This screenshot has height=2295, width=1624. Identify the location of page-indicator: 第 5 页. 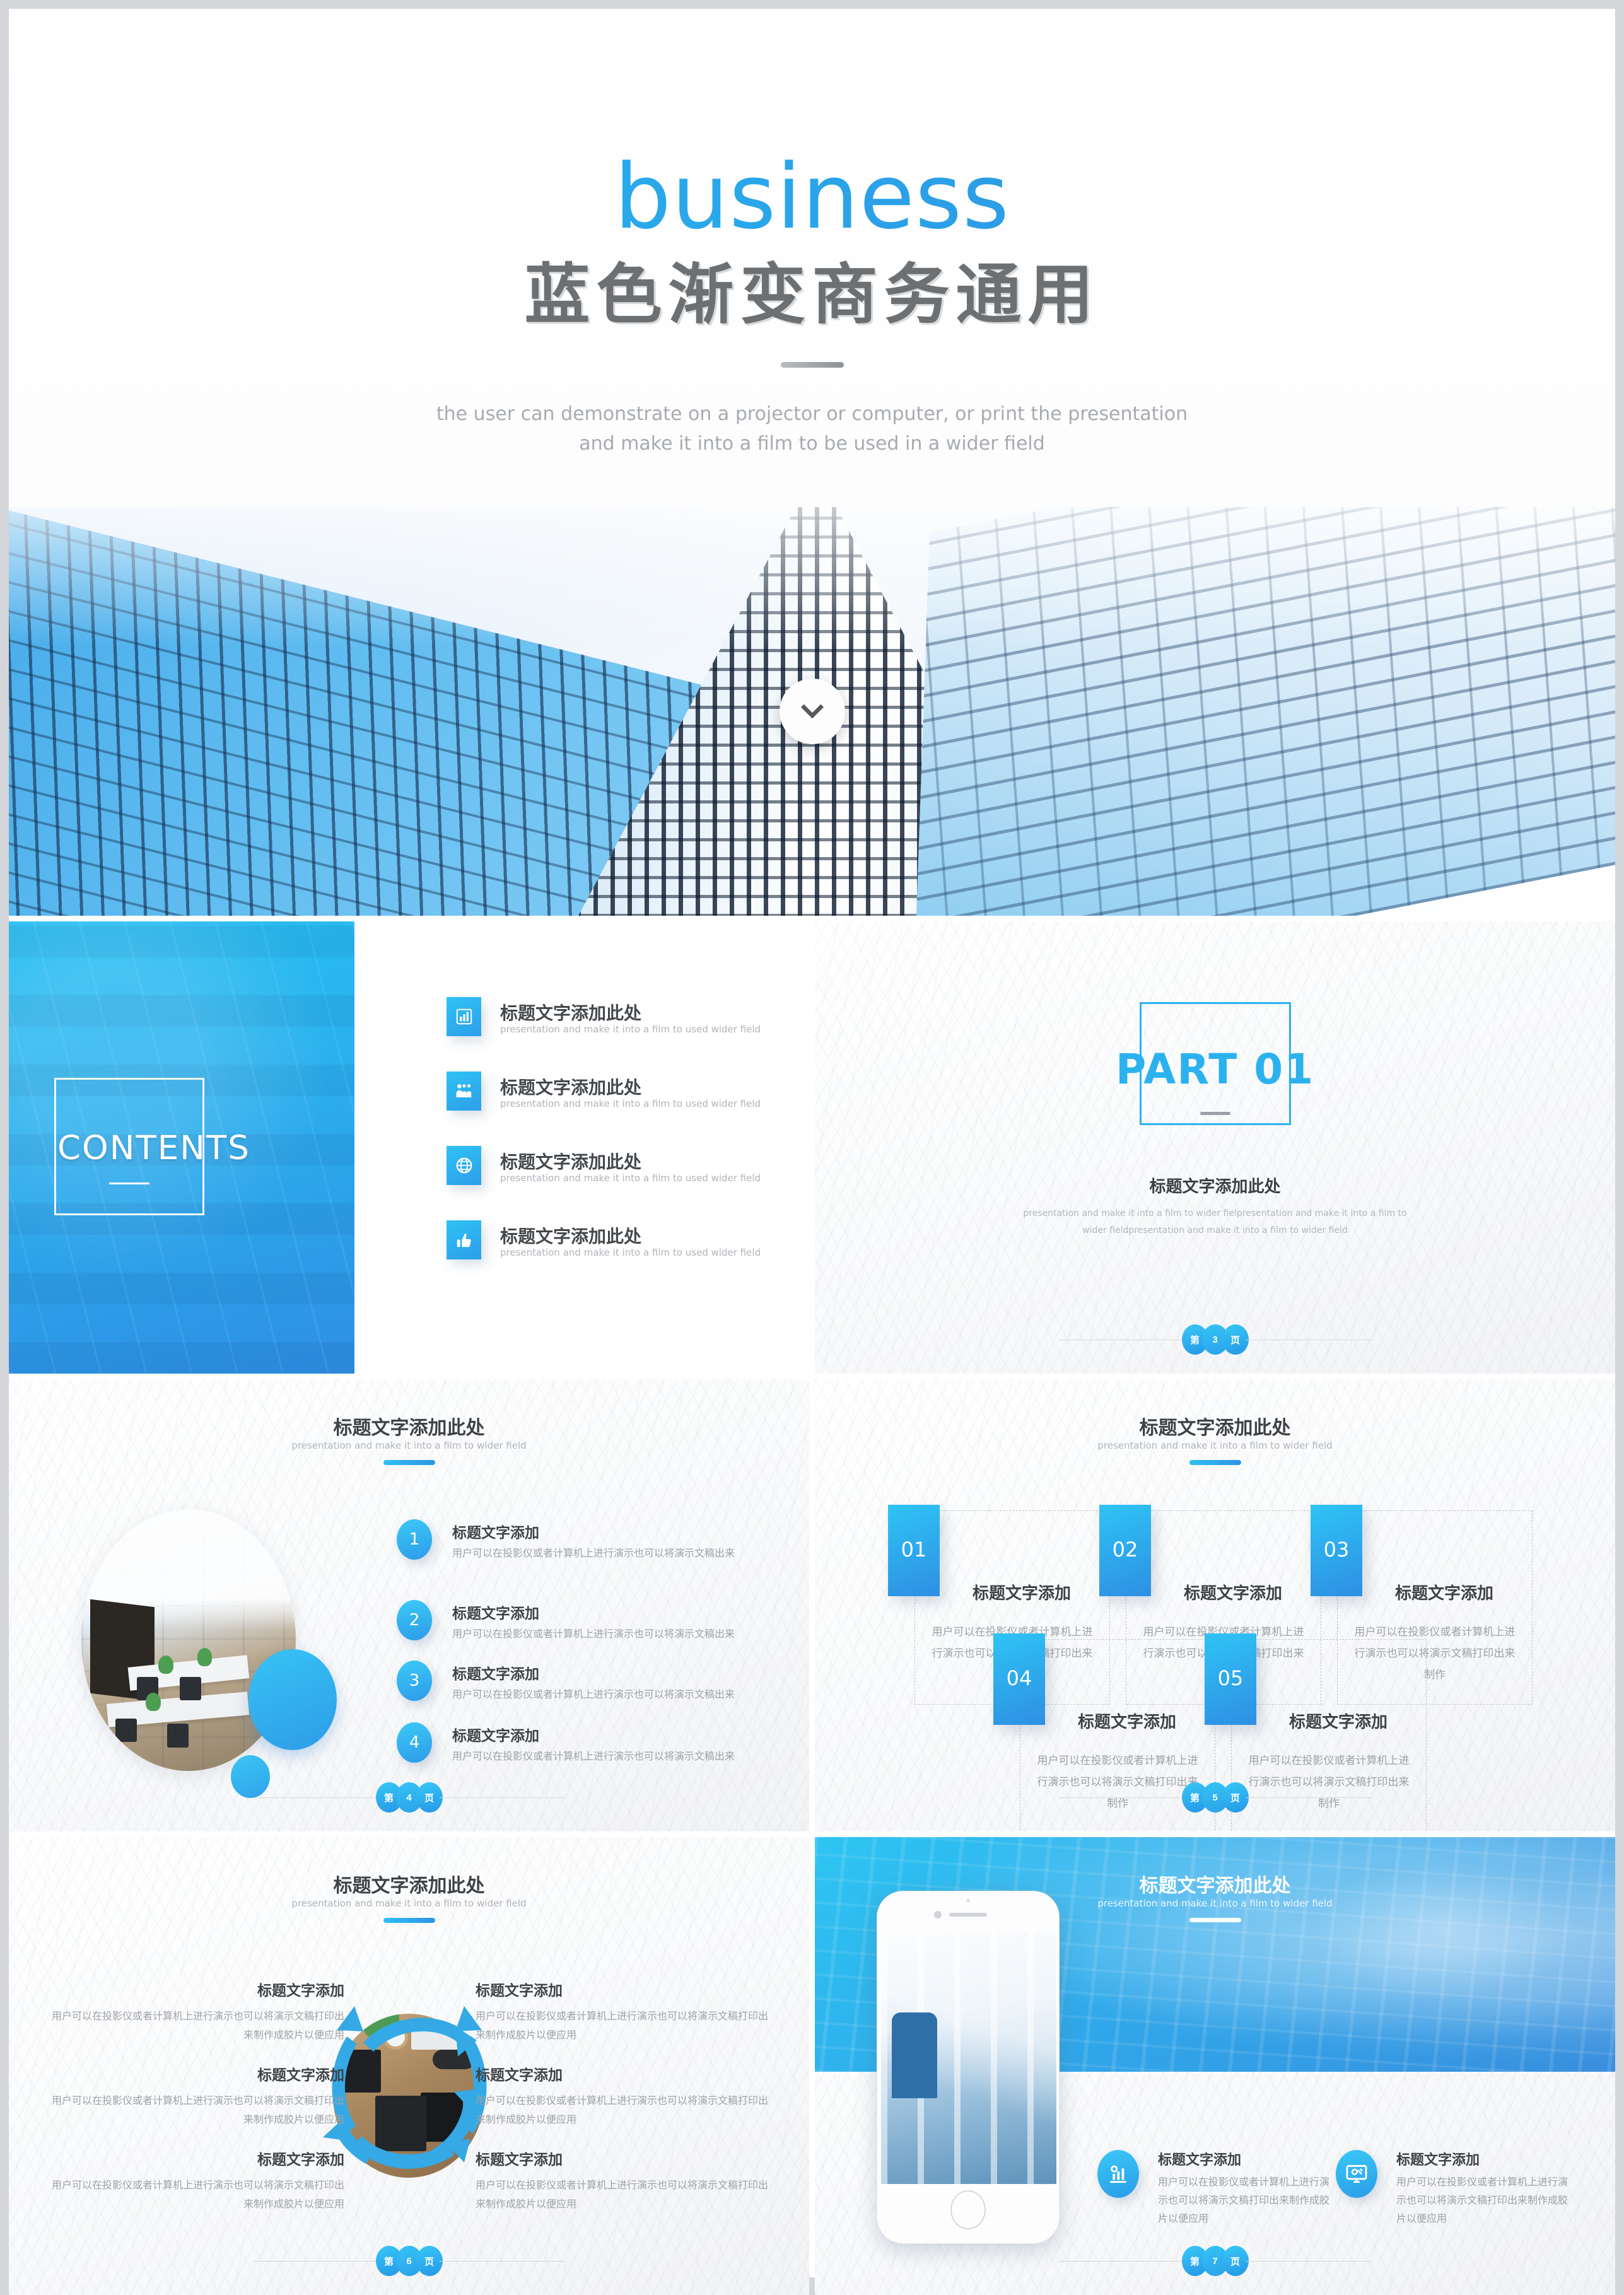
(1215, 1798).